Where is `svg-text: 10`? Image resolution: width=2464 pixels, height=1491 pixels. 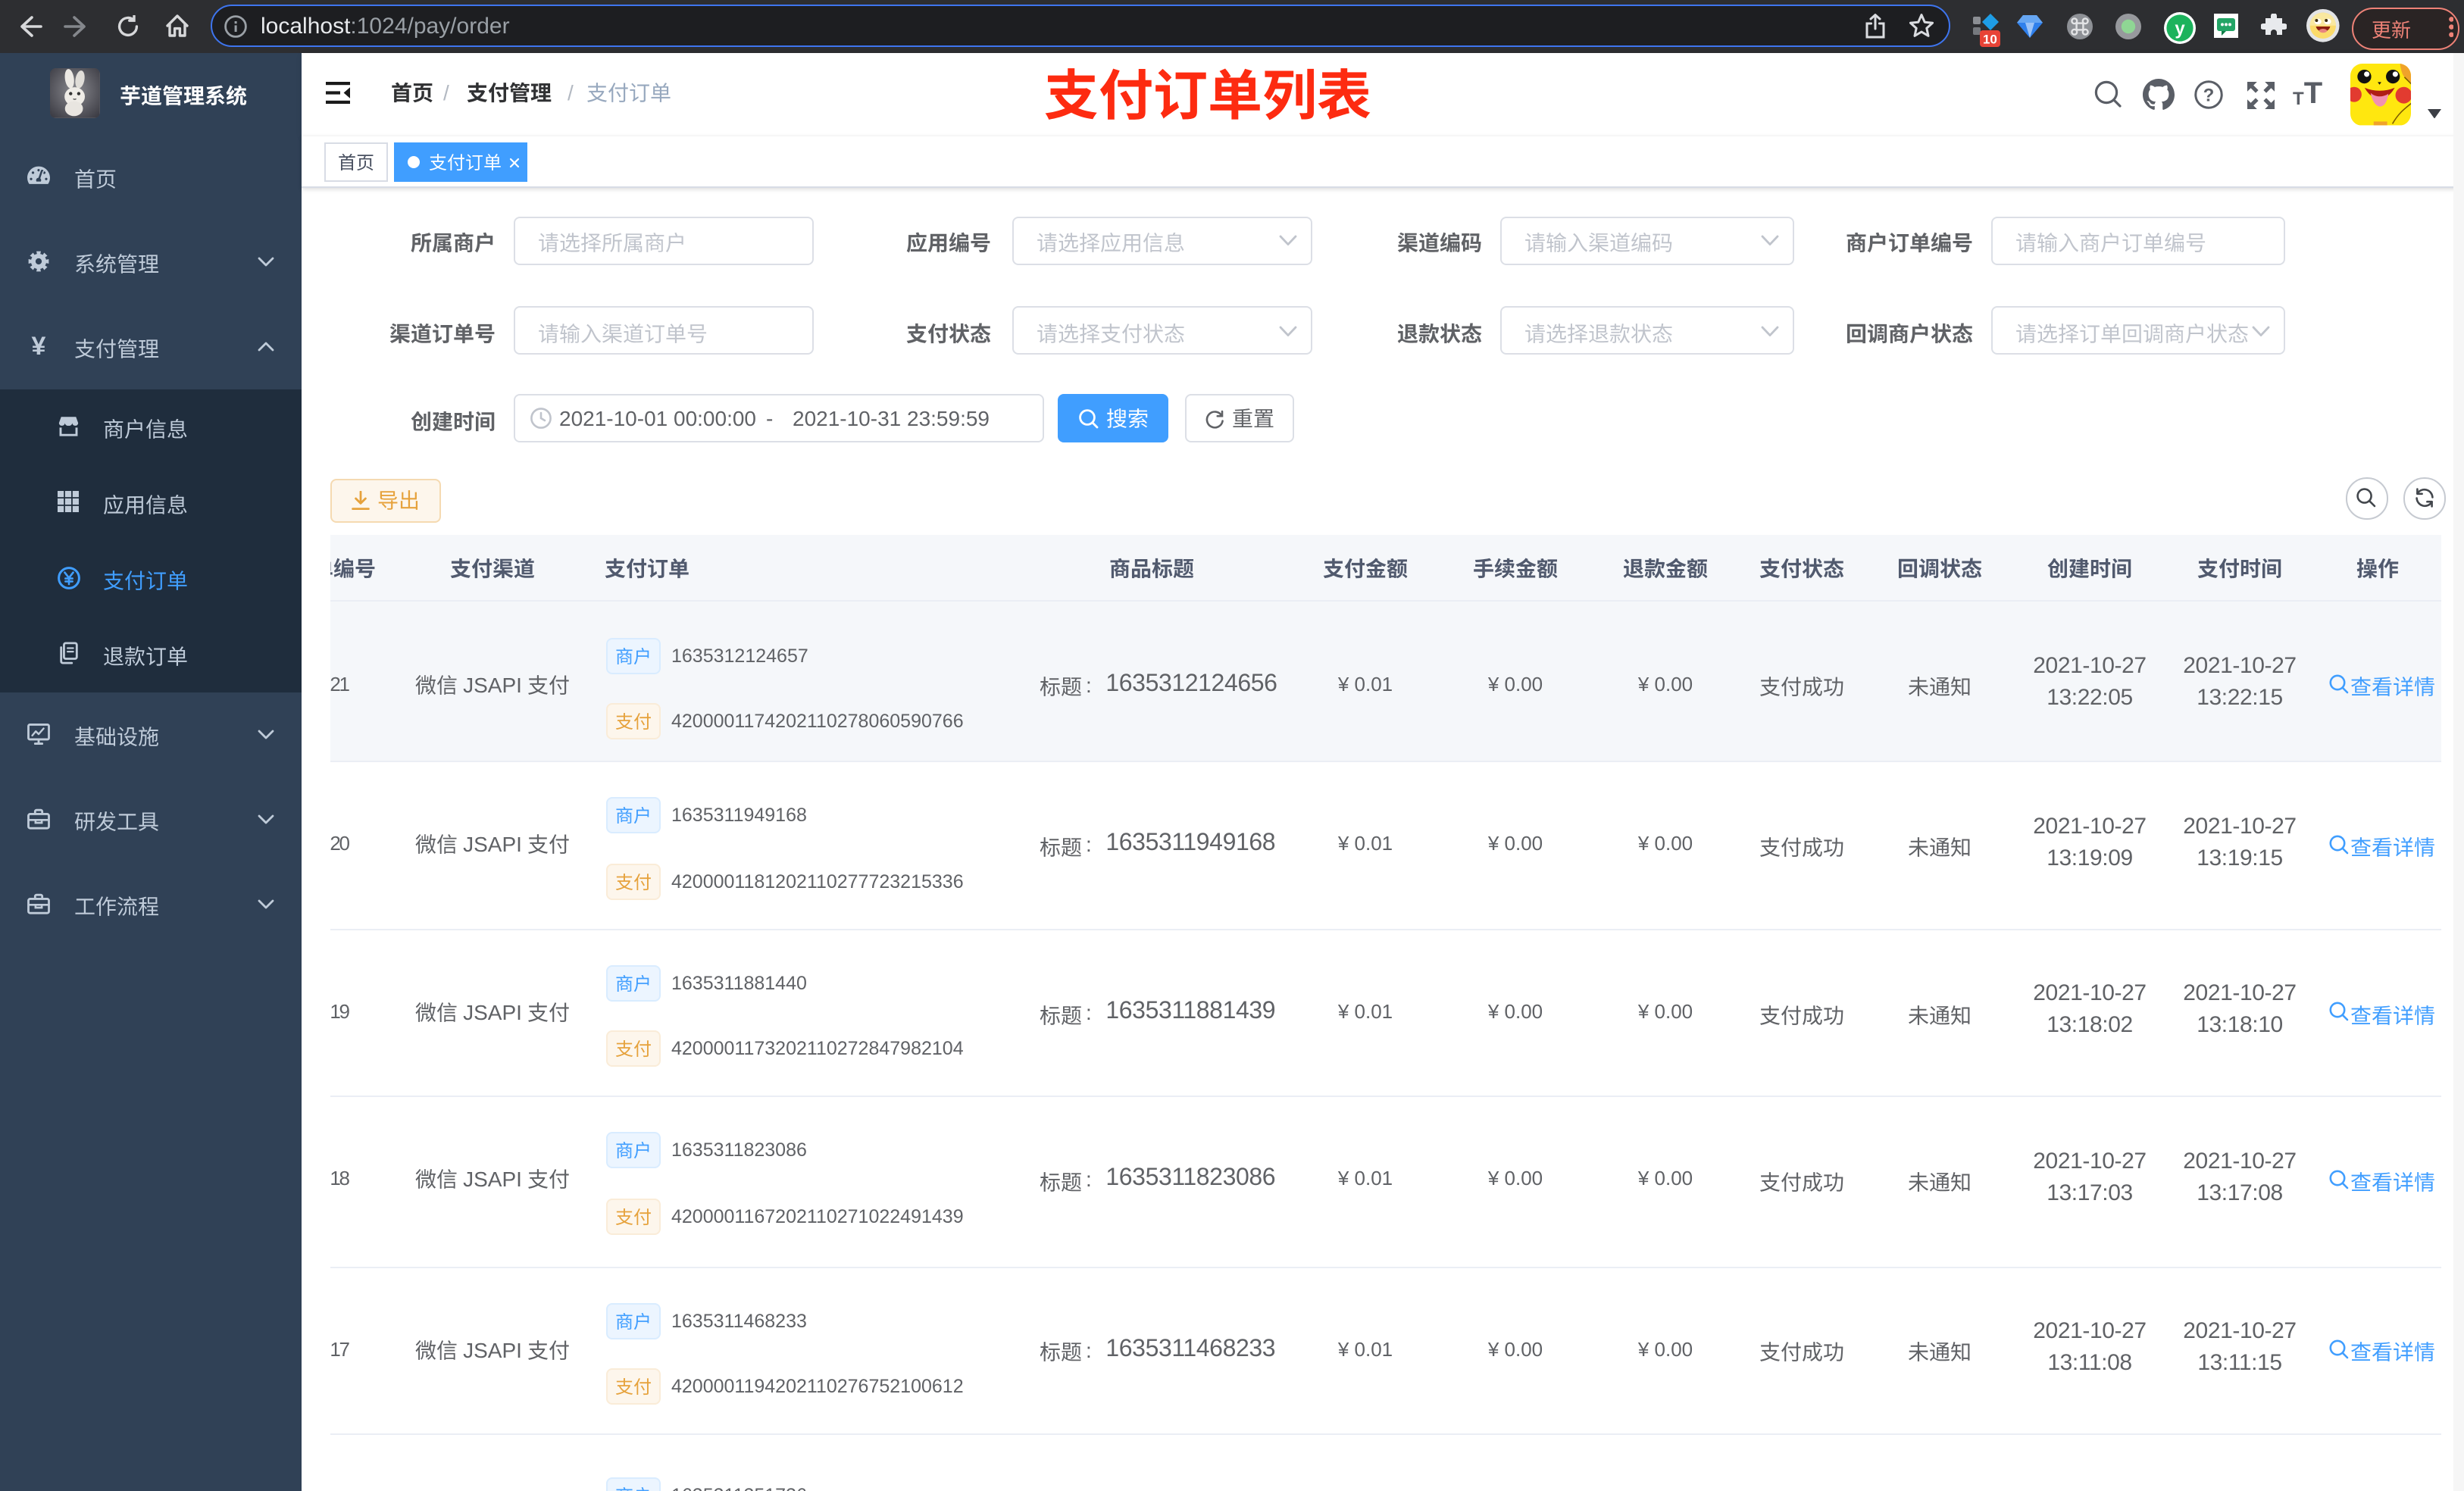
svg-text: 10 is located at coordinates (1990, 39).